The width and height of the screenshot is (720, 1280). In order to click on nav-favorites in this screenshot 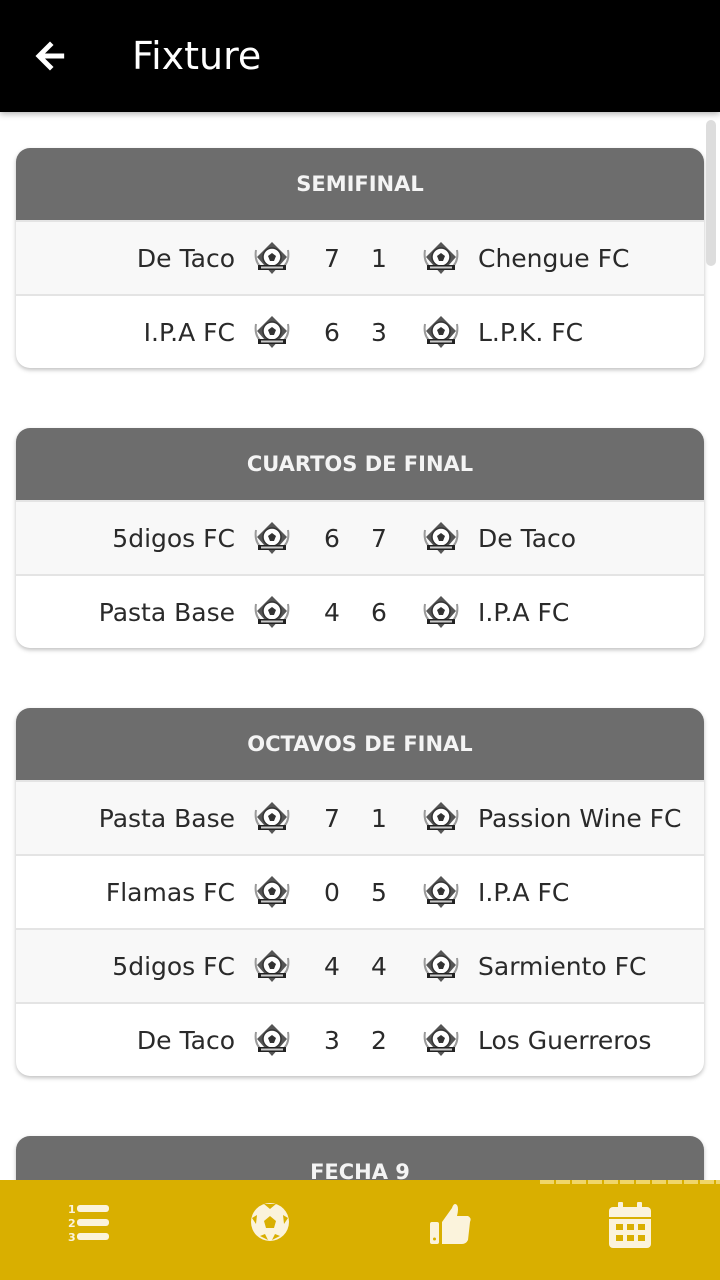, I will do `click(450, 1230)`.